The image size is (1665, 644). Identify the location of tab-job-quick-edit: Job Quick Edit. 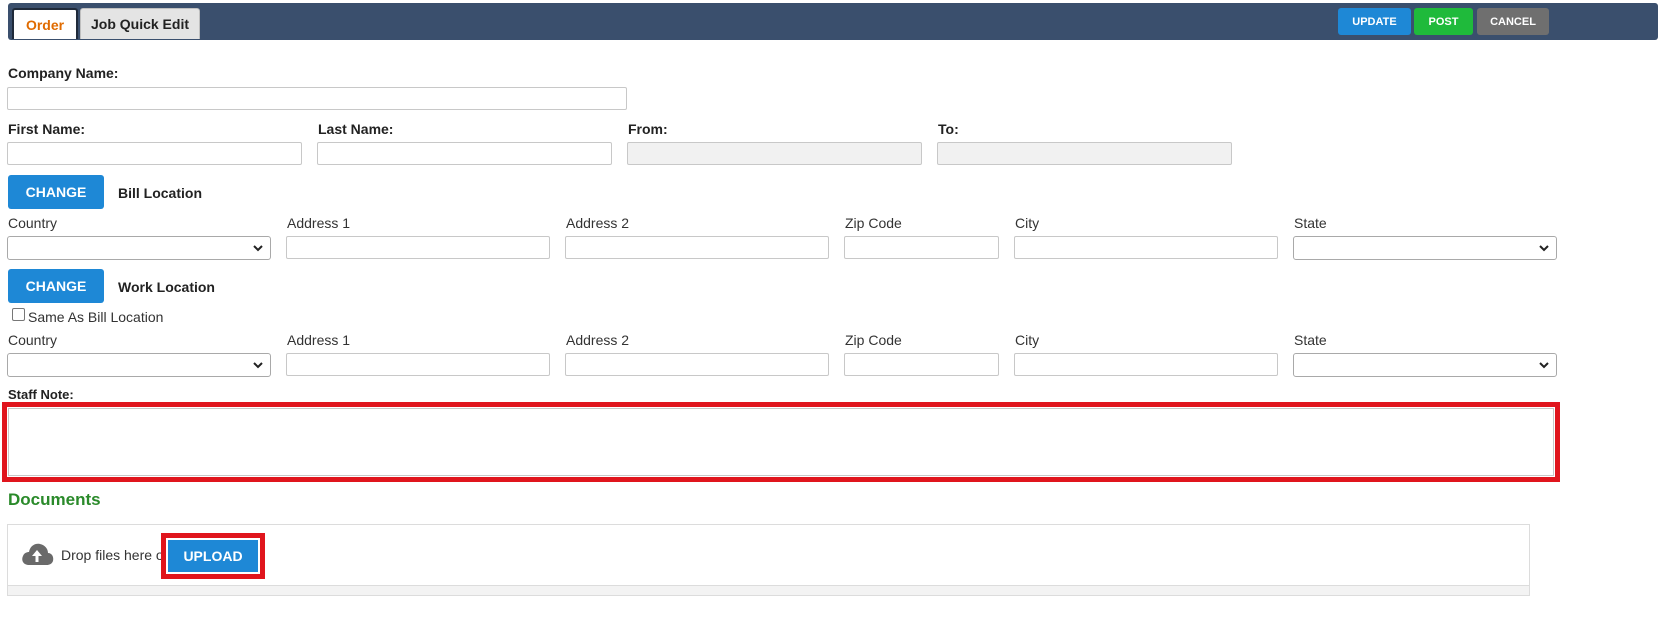
(140, 23).